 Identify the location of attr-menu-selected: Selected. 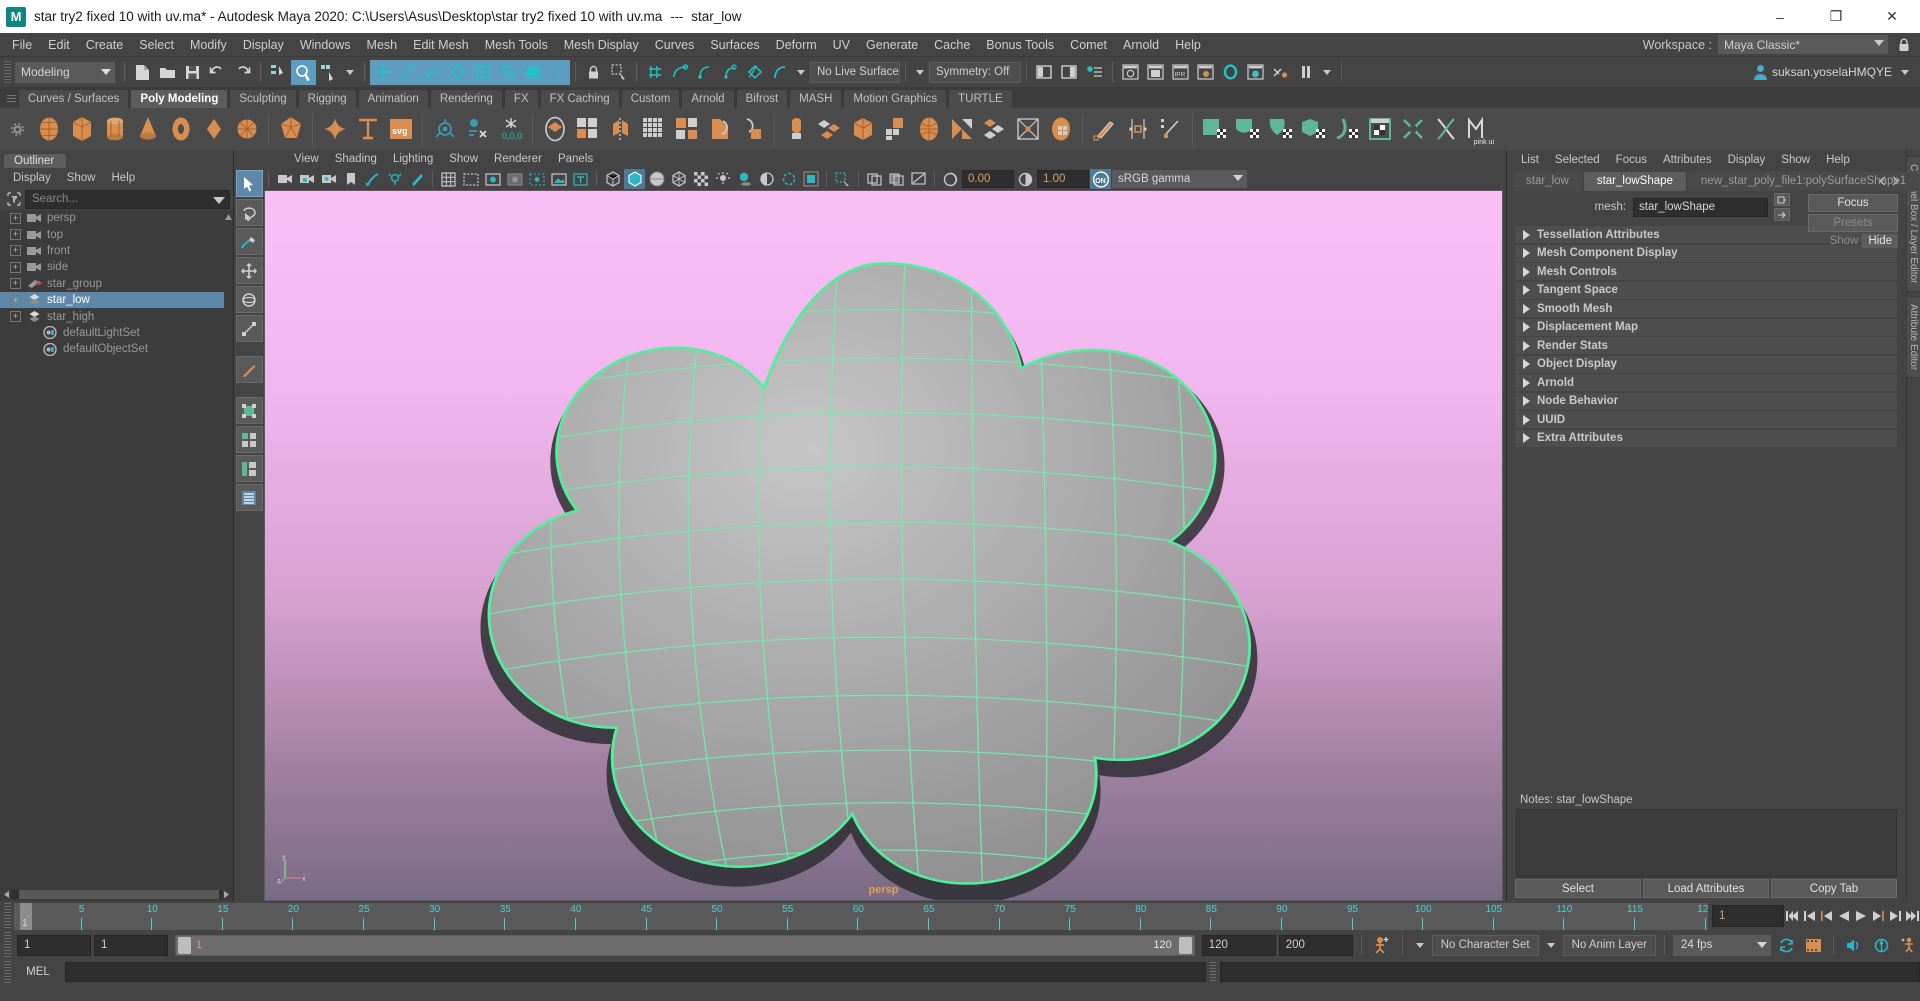
(1577, 160).